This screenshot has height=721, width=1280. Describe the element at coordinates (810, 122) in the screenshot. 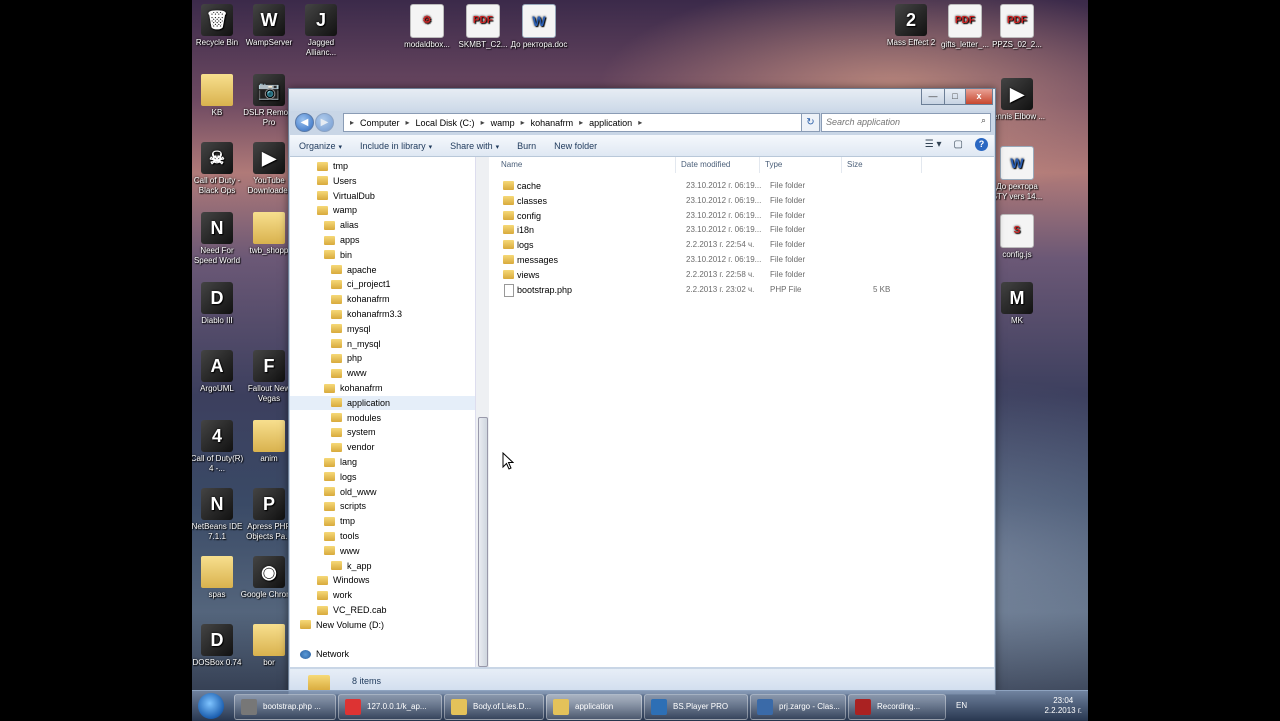

I see `refresh-button: ↻` at that location.